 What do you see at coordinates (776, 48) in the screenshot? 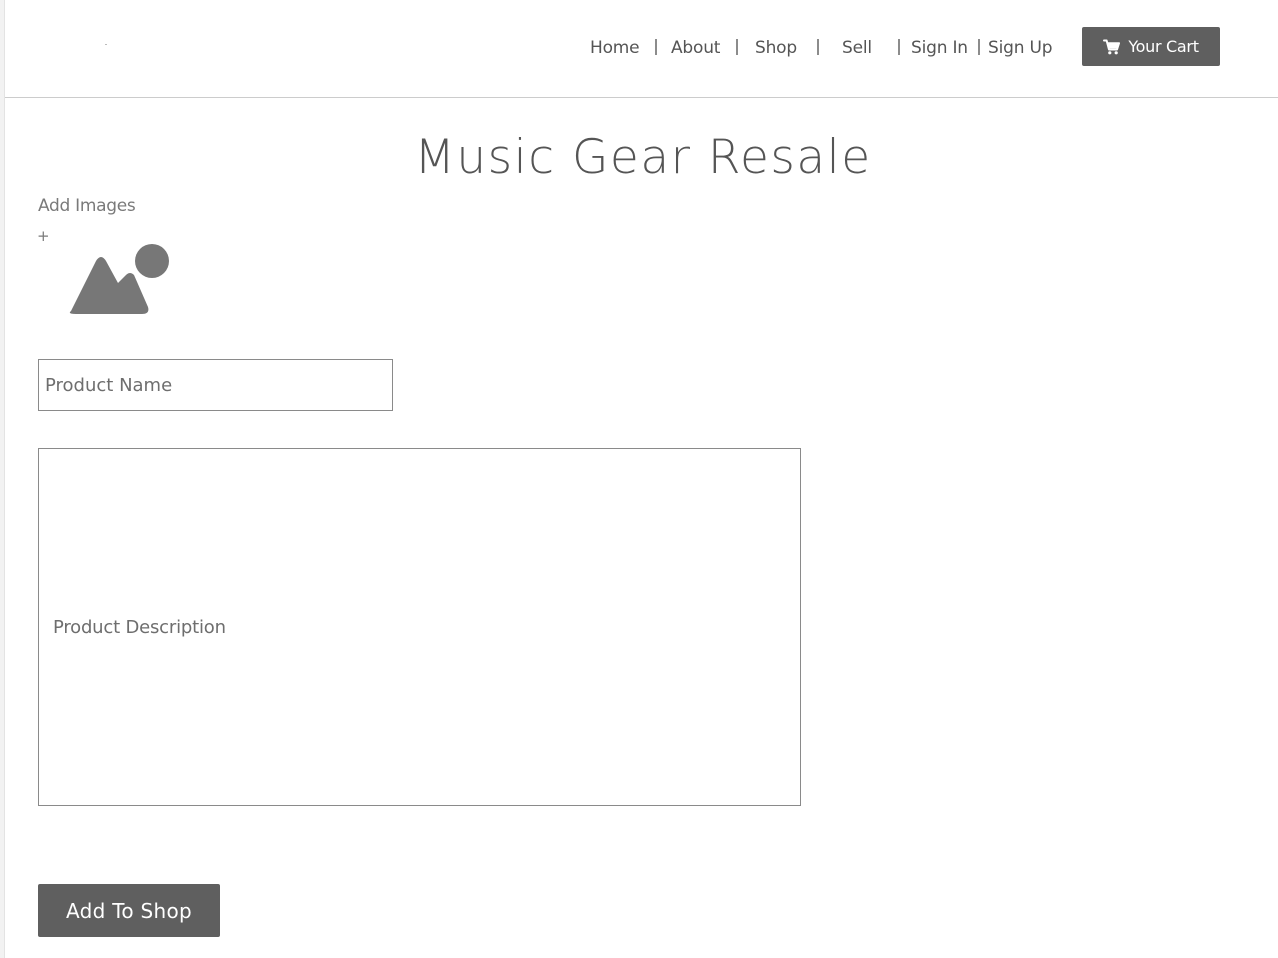
I see `nav-link-shop: Shop` at bounding box center [776, 48].